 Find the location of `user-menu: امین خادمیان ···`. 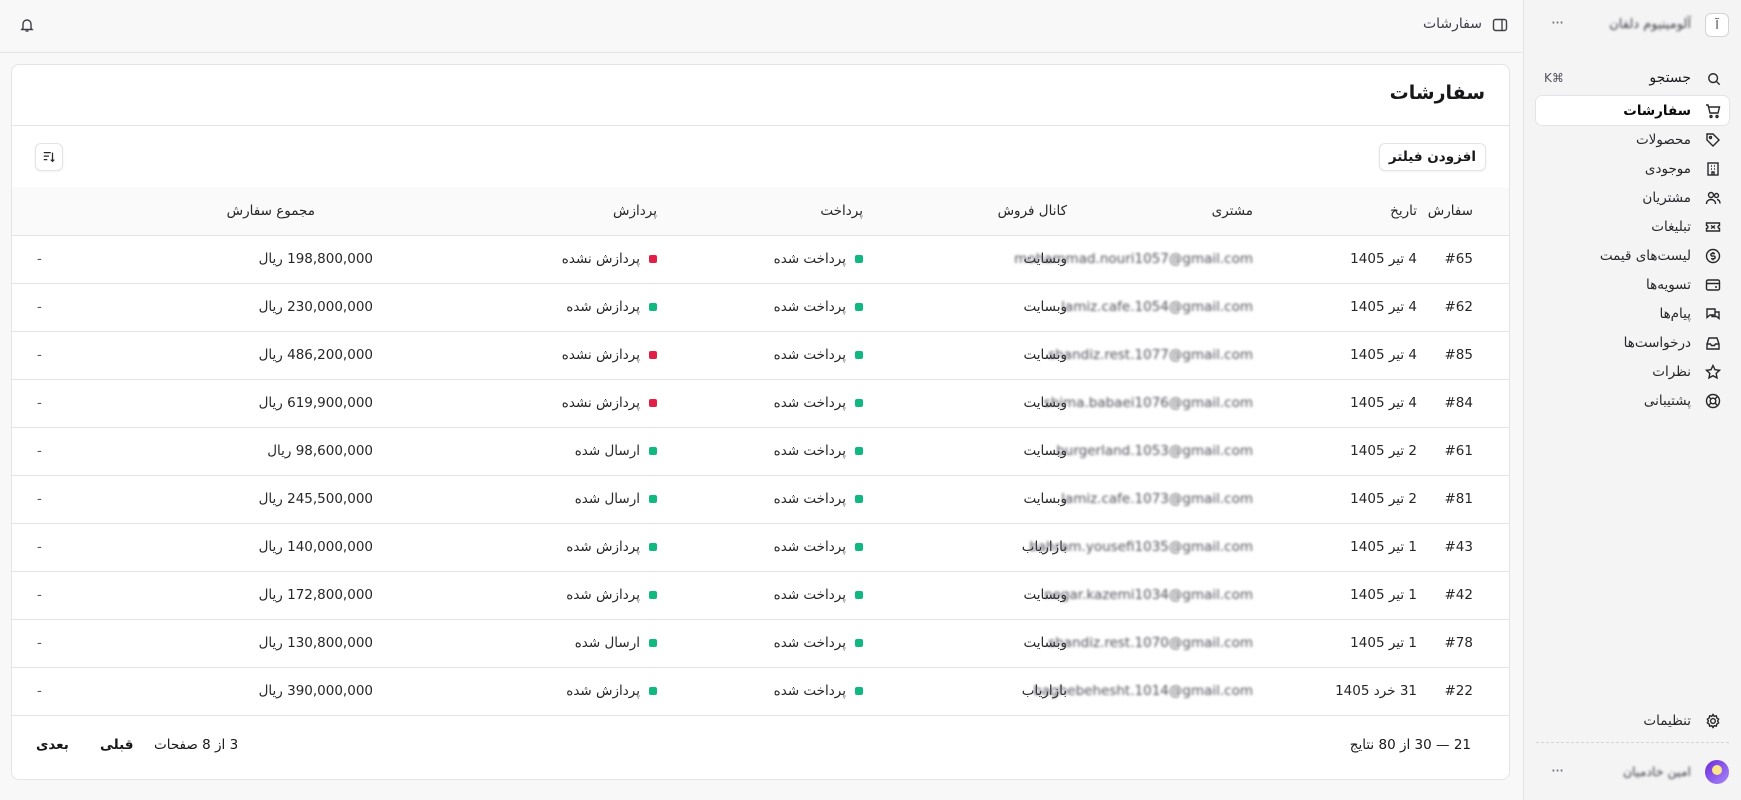

user-menu: امین خادمیان ··· is located at coordinates (1632, 772).